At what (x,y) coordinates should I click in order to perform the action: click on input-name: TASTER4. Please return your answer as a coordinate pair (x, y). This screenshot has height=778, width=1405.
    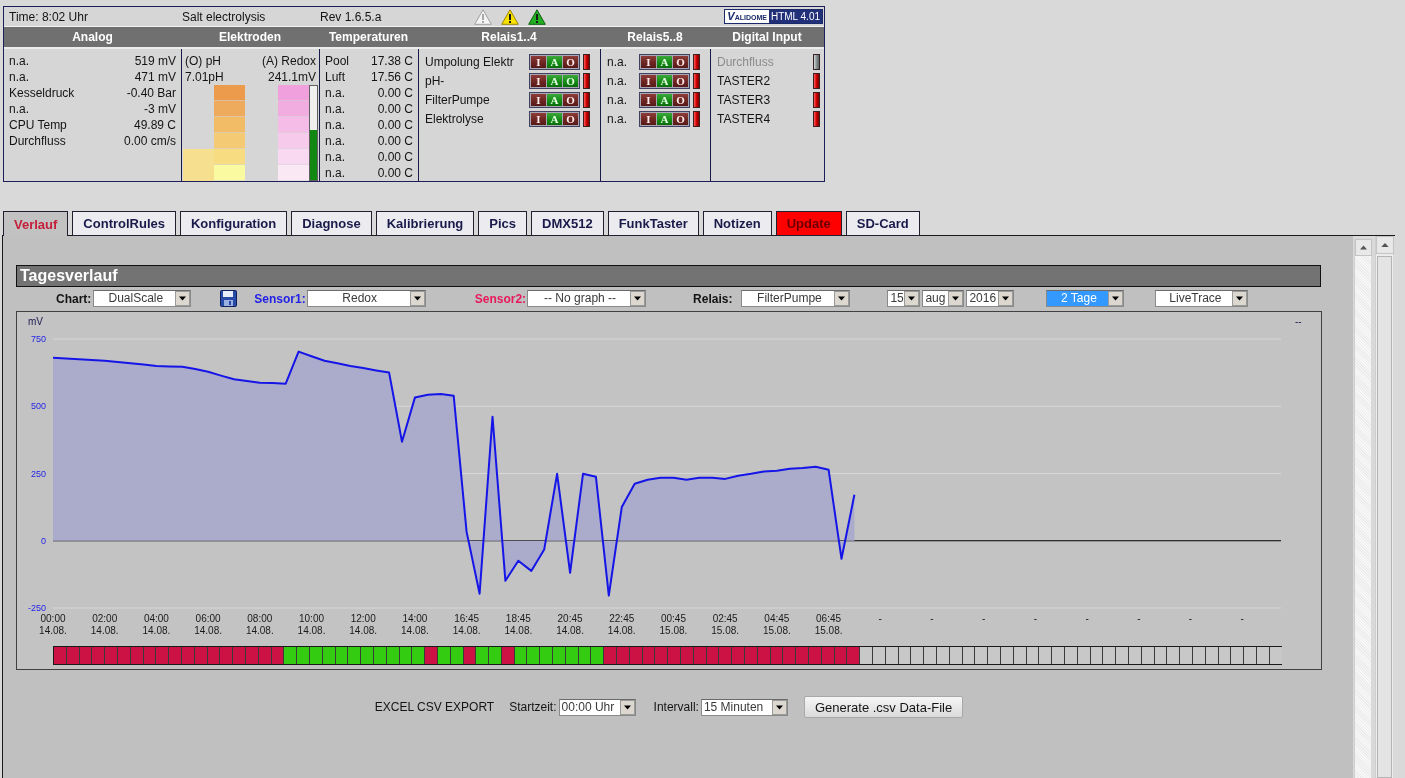
    Looking at the image, I should click on (744, 118).